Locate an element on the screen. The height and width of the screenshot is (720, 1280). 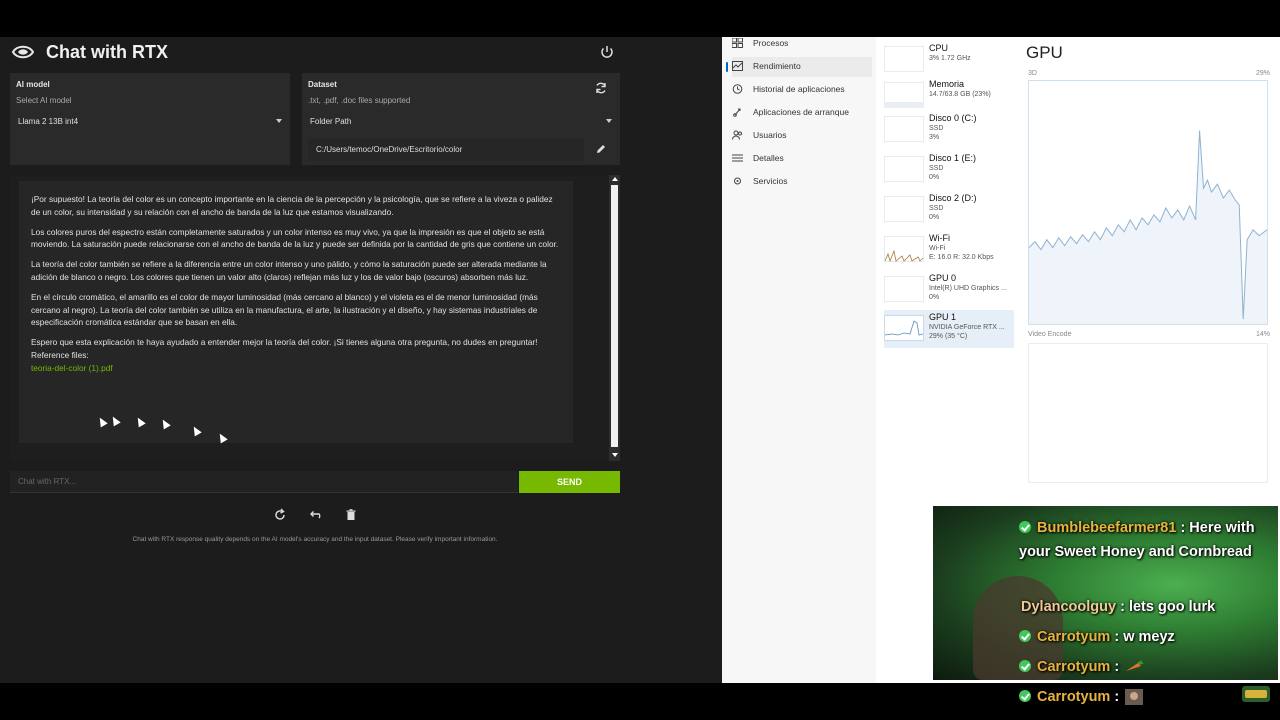
dataset-source-value: Folder Path is located at coordinates (331, 121).